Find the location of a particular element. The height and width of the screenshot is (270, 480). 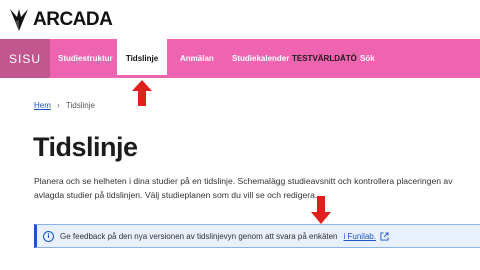

nav-item-label: Sök is located at coordinates (367, 58).